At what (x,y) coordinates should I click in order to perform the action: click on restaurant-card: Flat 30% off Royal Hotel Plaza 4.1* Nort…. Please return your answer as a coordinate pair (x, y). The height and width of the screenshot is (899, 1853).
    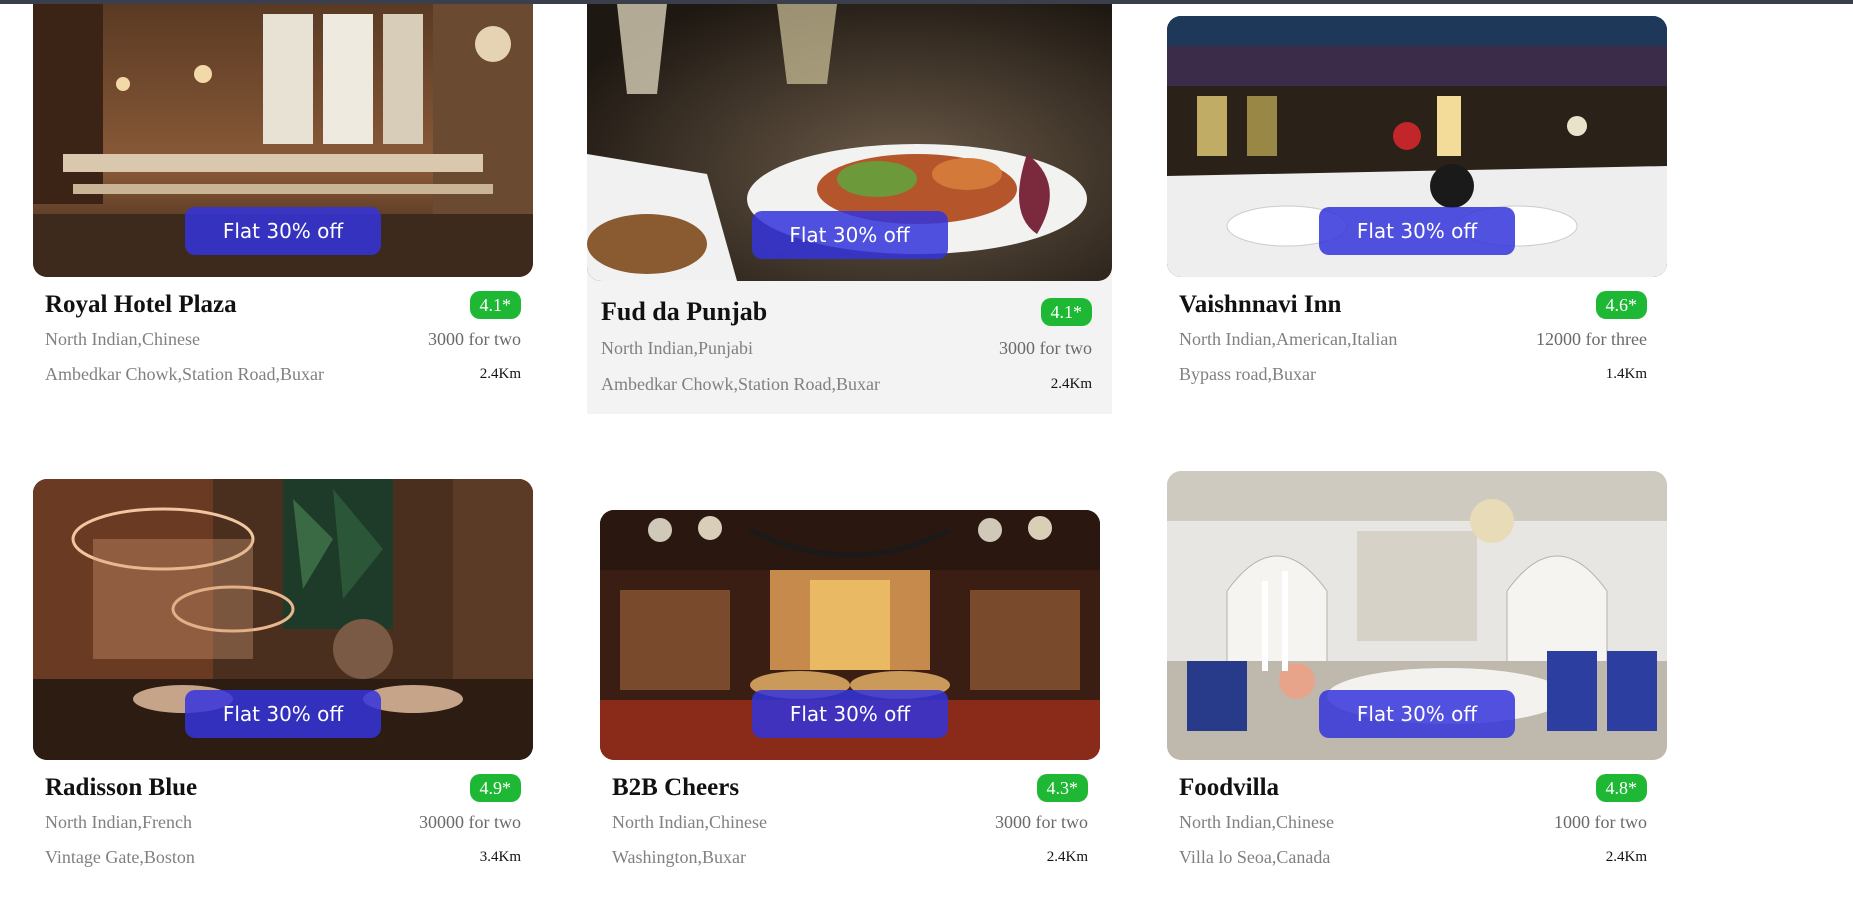
    Looking at the image, I should click on (283, 197).